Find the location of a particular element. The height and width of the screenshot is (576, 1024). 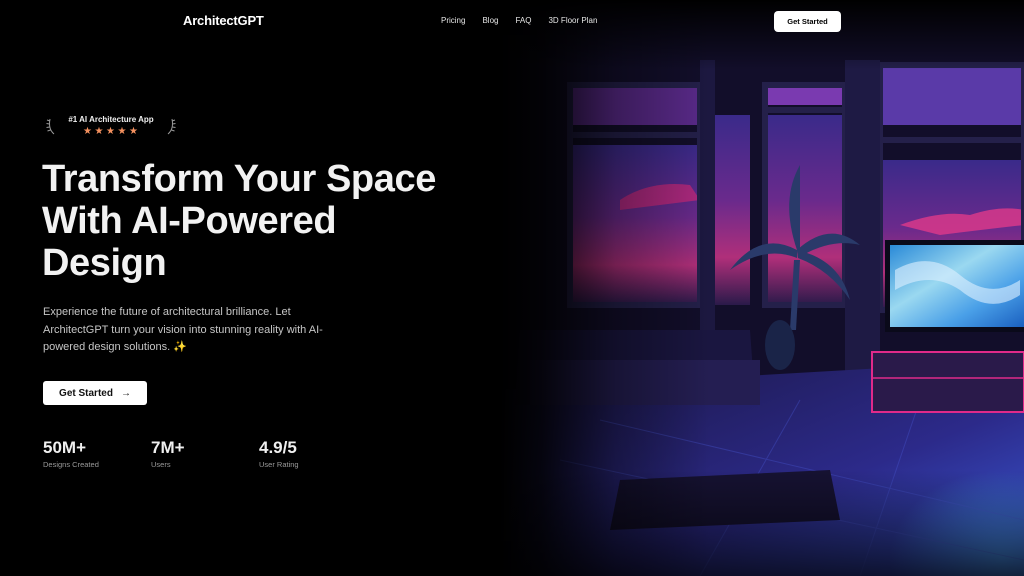

nav-link-pricing: Pricing is located at coordinates (453, 20).